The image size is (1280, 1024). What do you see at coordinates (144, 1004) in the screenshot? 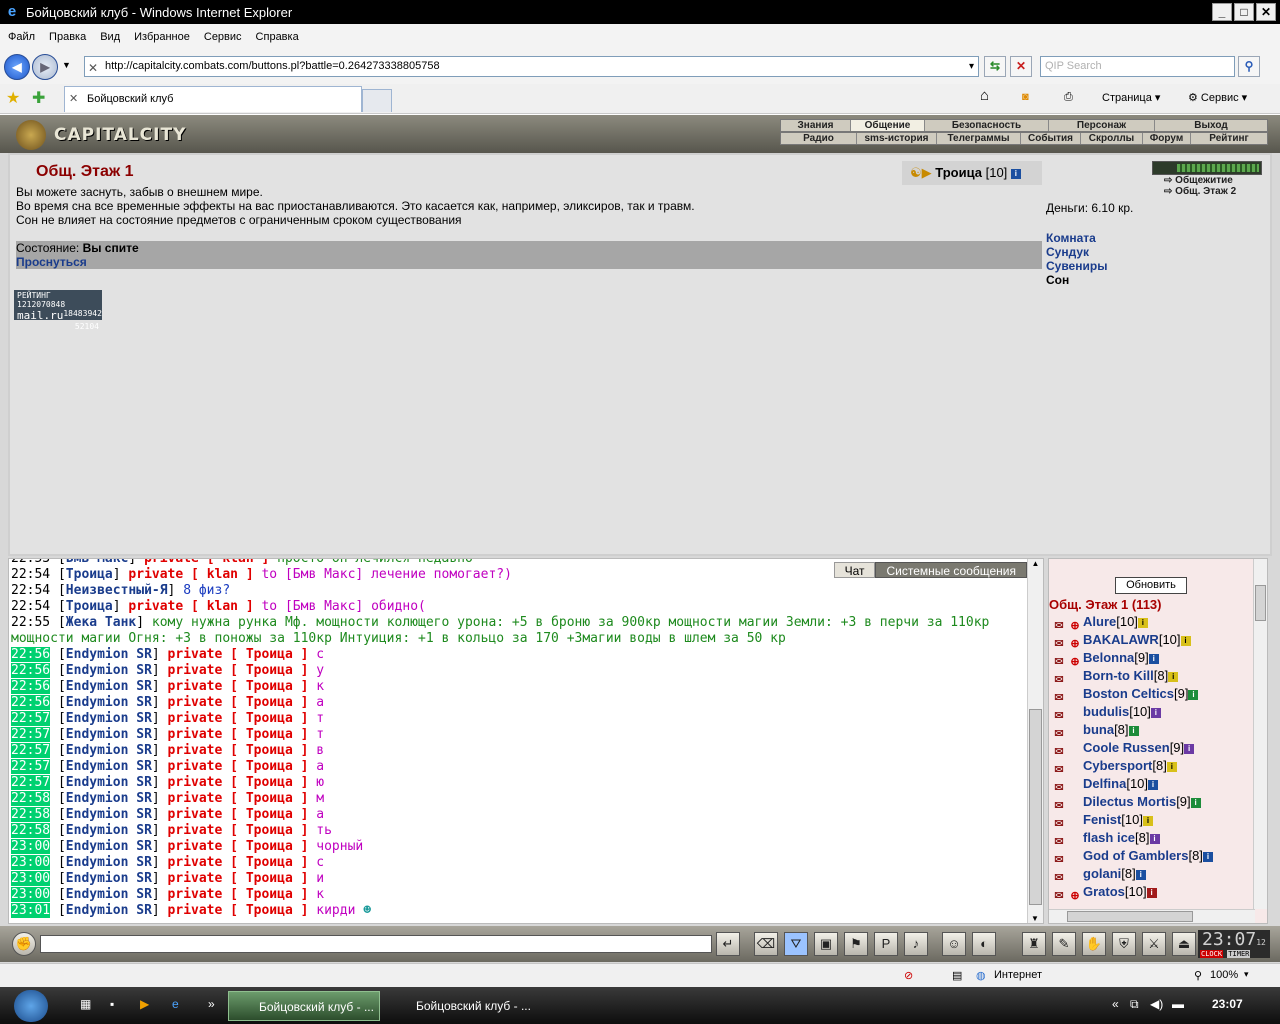
I see `quicklaunch-media-icon: ▶` at bounding box center [144, 1004].